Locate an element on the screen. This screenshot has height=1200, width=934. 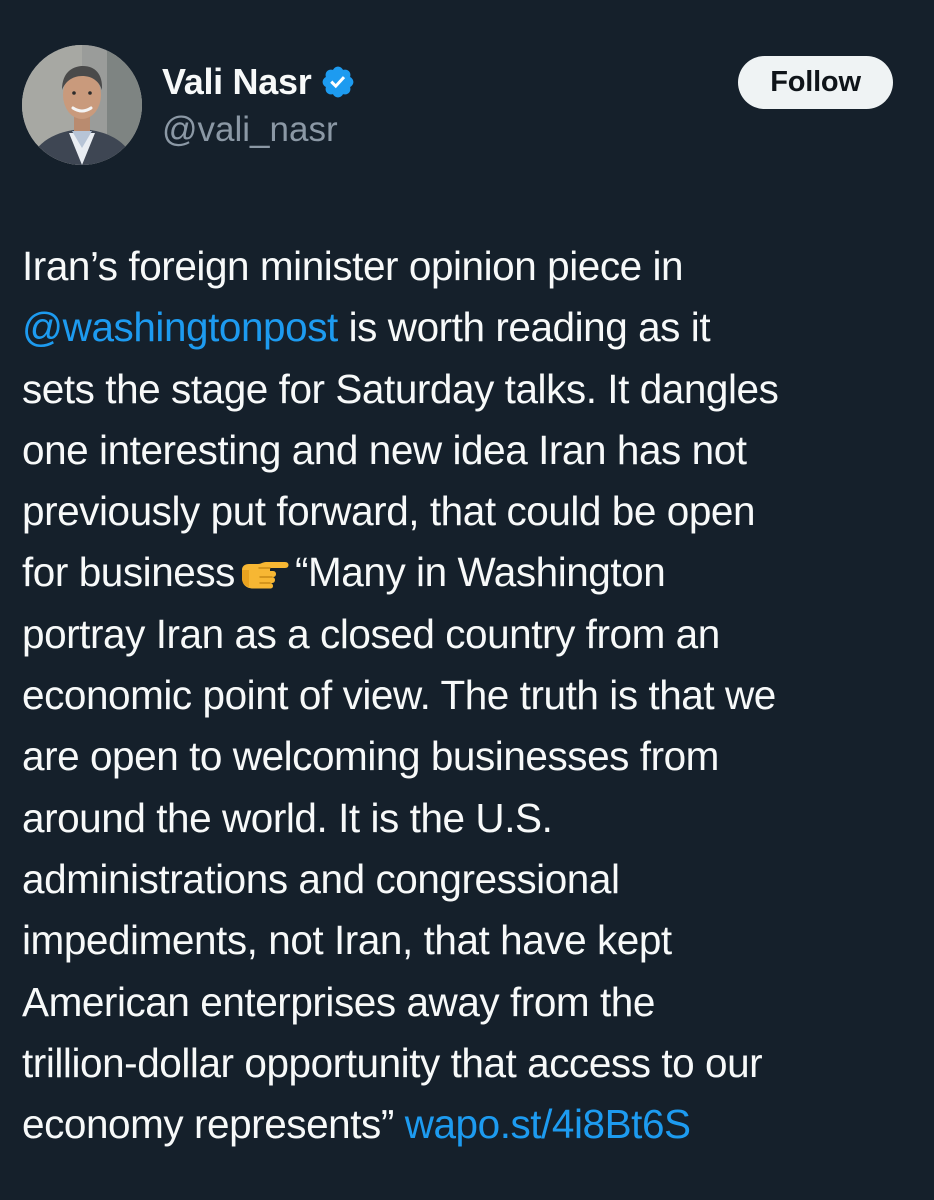
author-handle: @vali_nasr is located at coordinates (250, 130).